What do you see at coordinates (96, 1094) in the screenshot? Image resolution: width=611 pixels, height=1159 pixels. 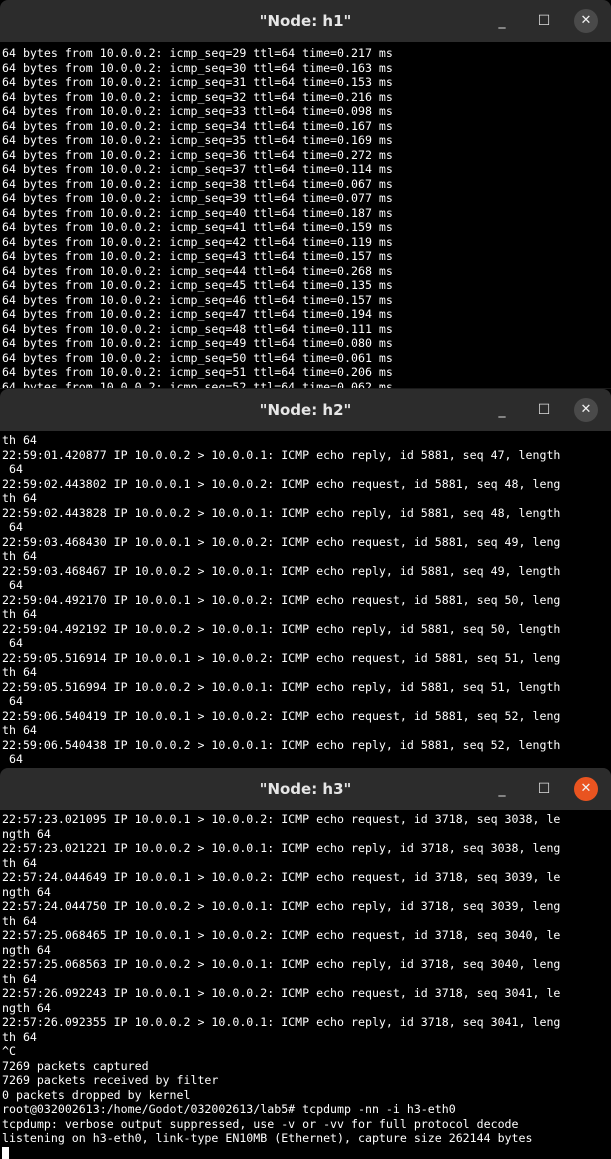 I see `terminal-line: 0 packets dropped by kernel` at bounding box center [96, 1094].